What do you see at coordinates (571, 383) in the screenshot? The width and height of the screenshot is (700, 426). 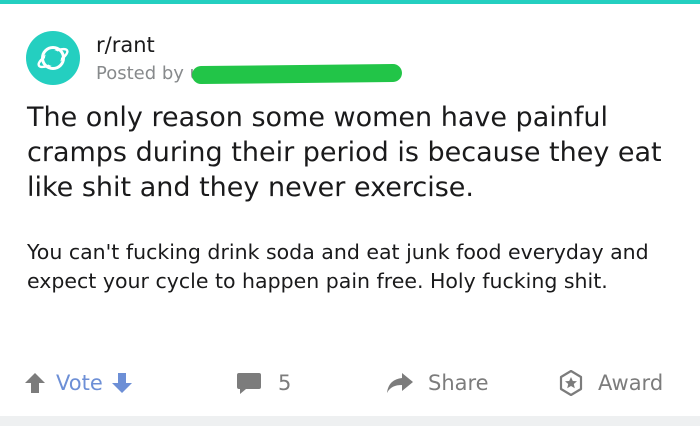 I see `award-star-icon` at bounding box center [571, 383].